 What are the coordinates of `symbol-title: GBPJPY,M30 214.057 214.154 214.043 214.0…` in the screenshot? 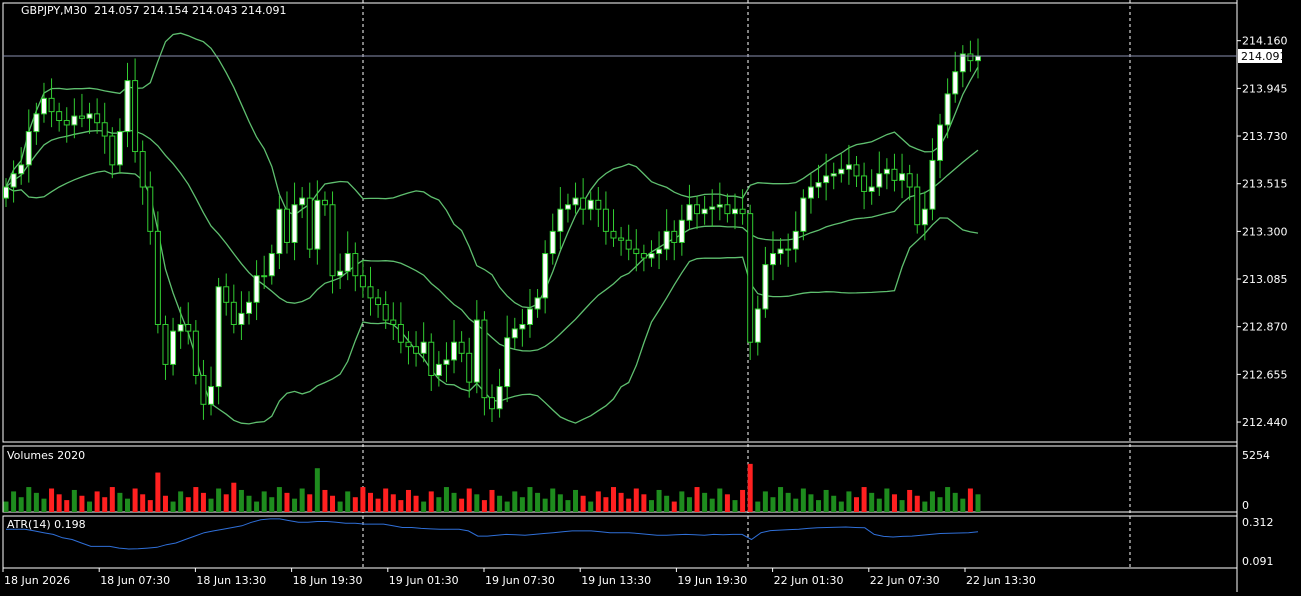 It's located at (154, 10).